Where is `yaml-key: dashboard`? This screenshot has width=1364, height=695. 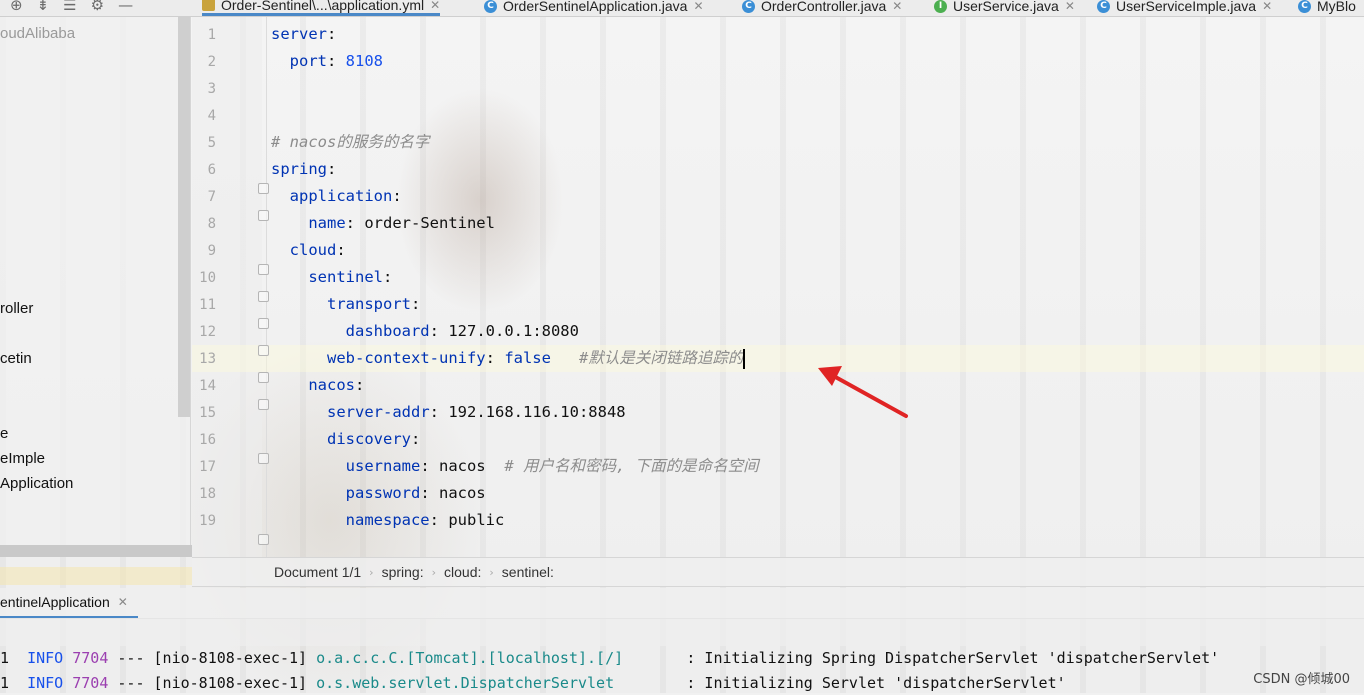 yaml-key: dashboard is located at coordinates (387, 331).